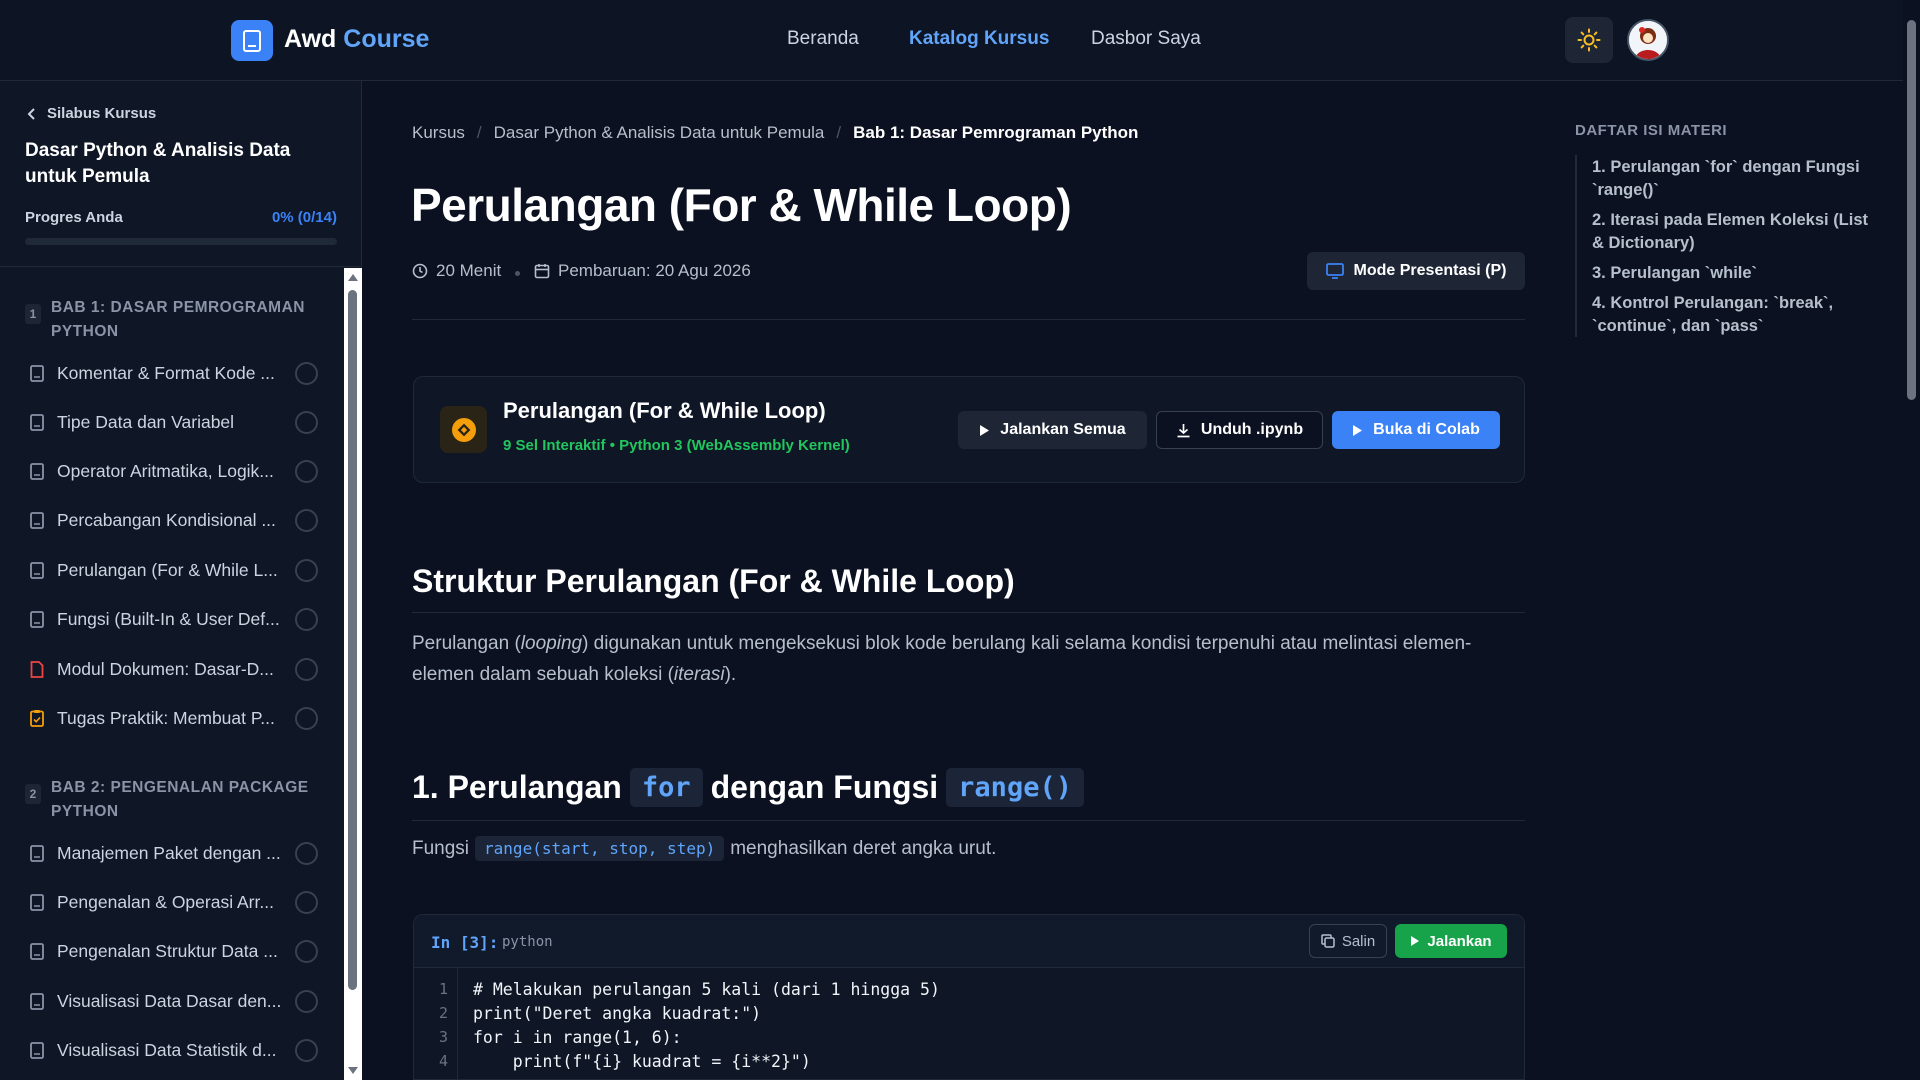  I want to click on sidebar-scrollbar, so click(353, 674).